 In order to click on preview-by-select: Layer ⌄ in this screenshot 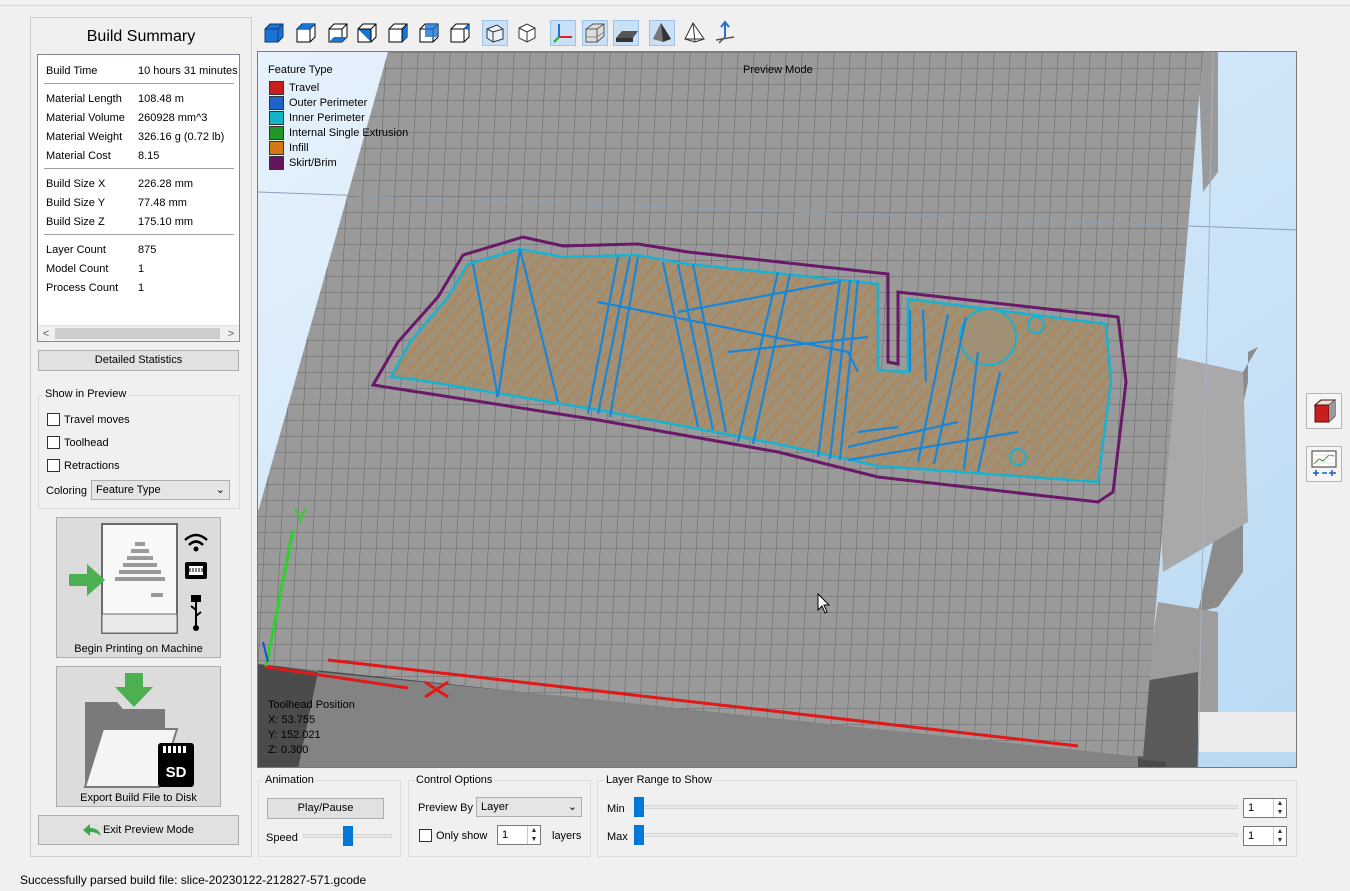, I will do `click(529, 807)`.